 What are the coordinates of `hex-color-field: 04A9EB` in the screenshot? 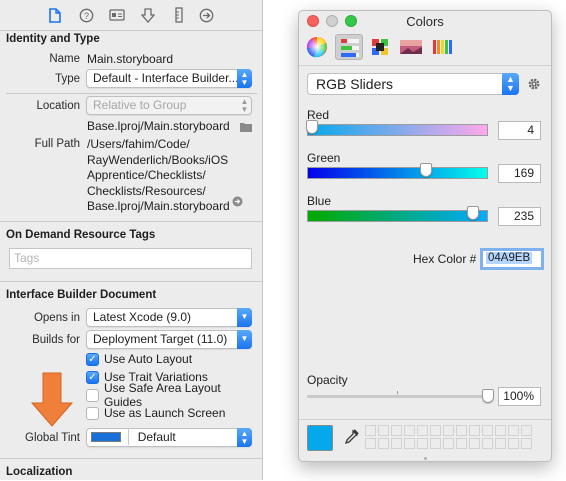 It's located at (512, 259).